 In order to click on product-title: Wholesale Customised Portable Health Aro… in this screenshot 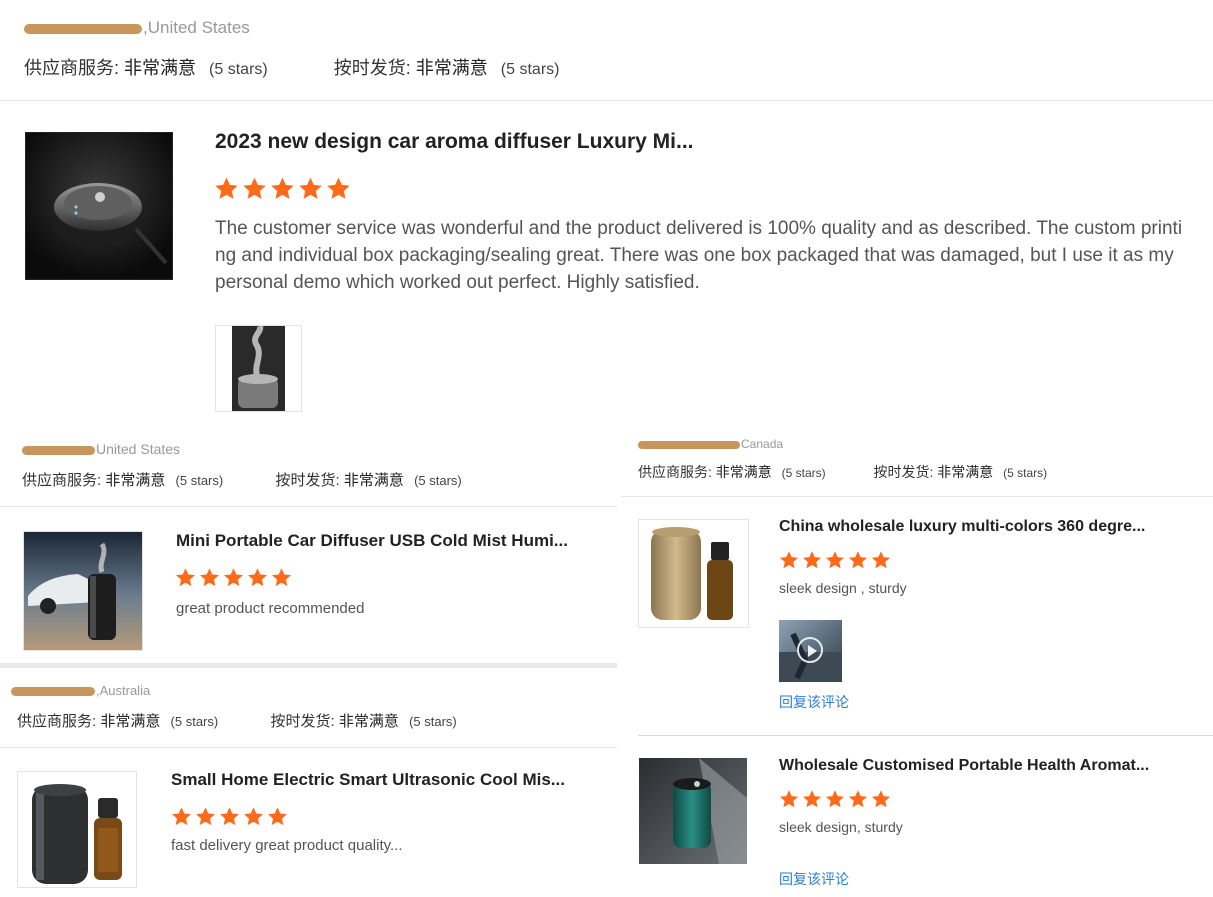, I will do `click(964, 766)`.